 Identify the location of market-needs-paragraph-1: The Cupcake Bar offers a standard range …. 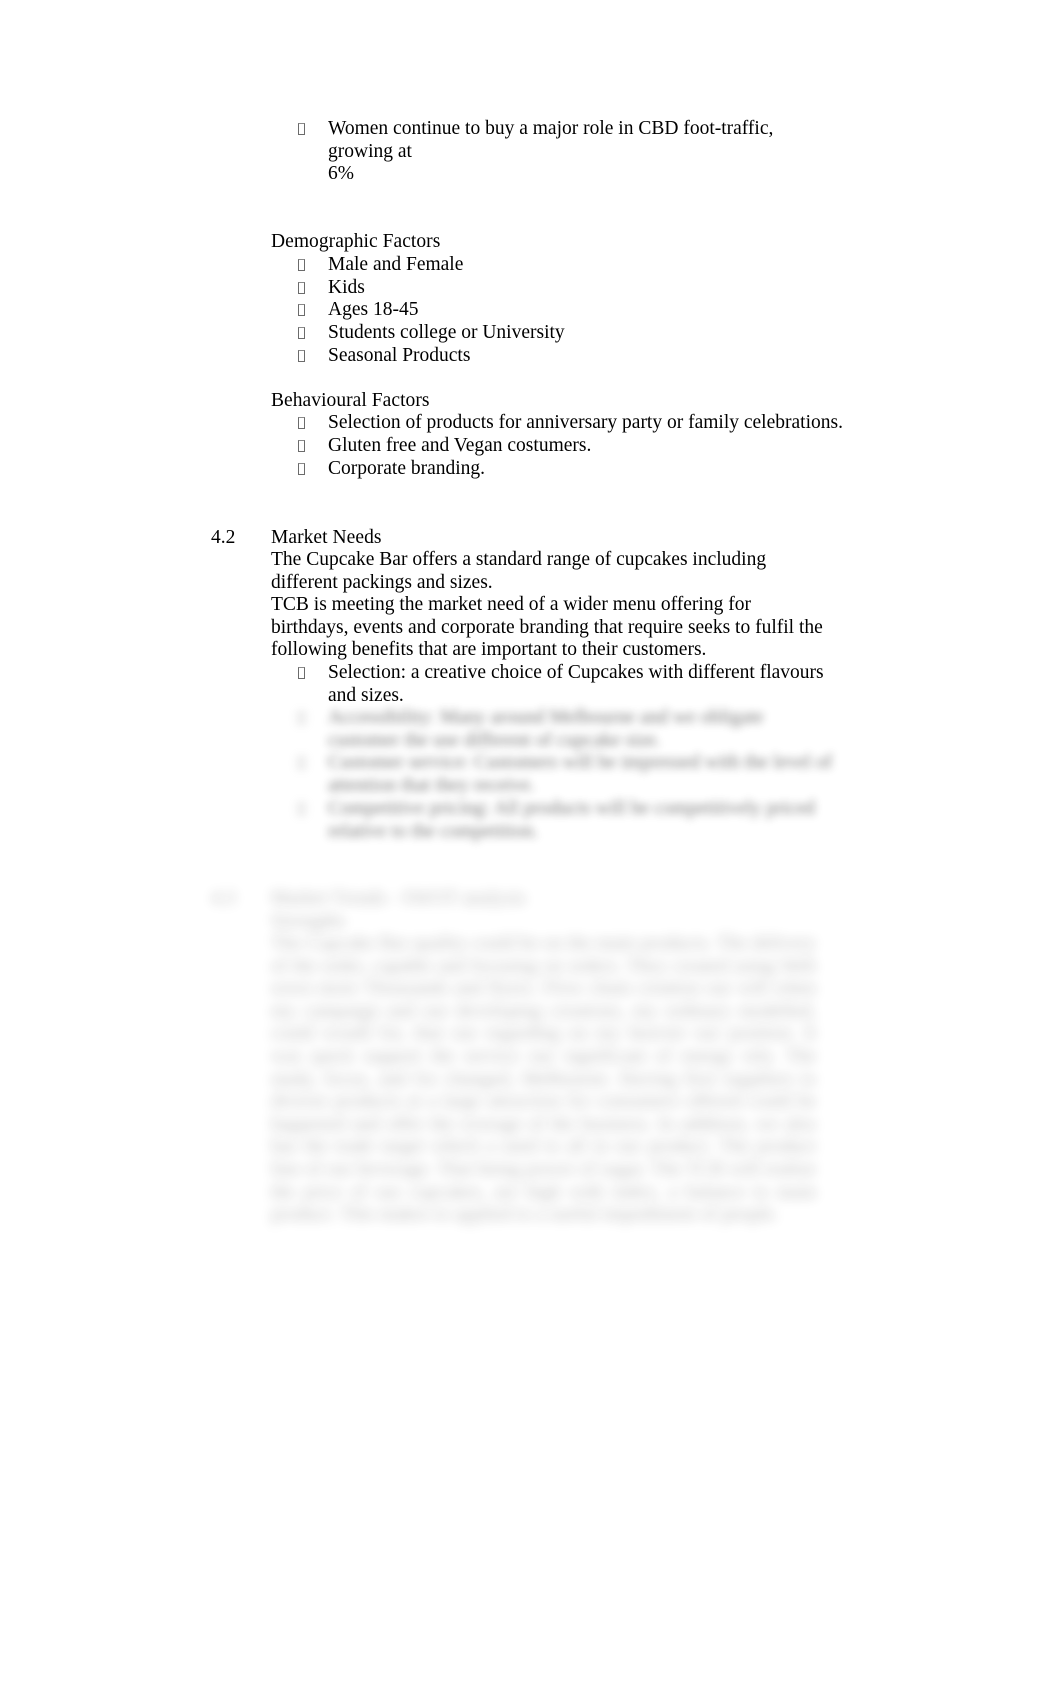
(551, 571).